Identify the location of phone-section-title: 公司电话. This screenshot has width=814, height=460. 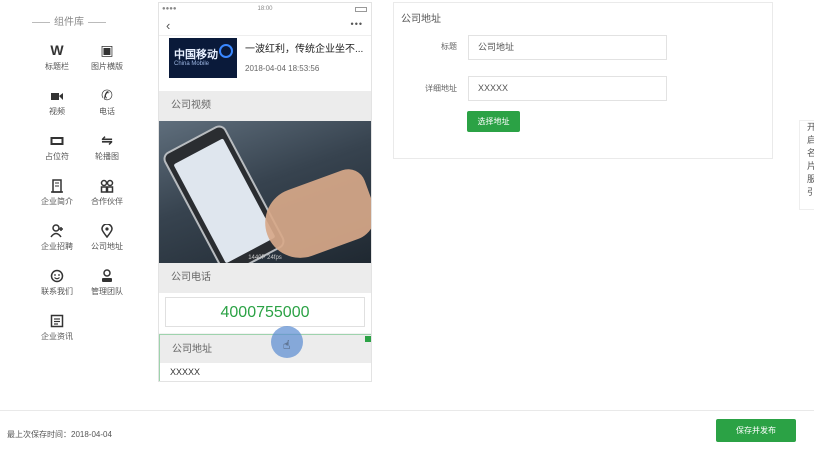
(265, 278).